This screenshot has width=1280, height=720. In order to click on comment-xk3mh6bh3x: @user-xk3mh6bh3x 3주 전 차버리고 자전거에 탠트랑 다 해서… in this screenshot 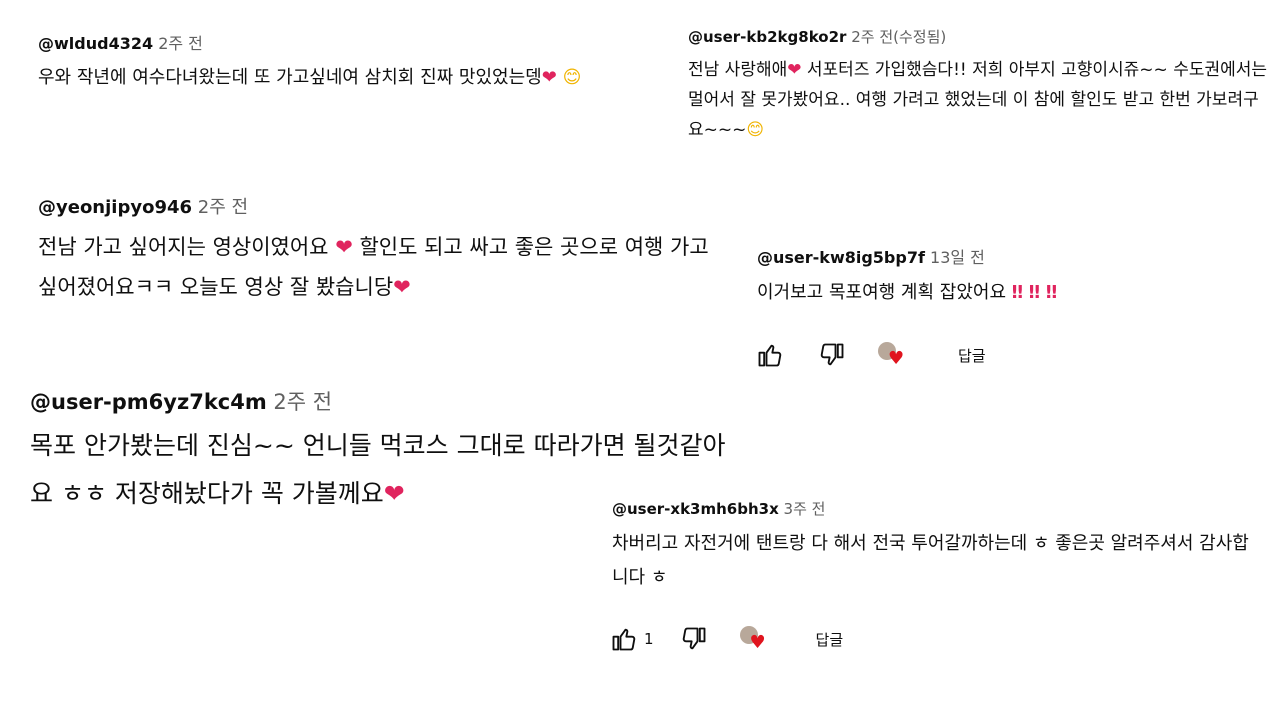, I will do `click(937, 546)`.